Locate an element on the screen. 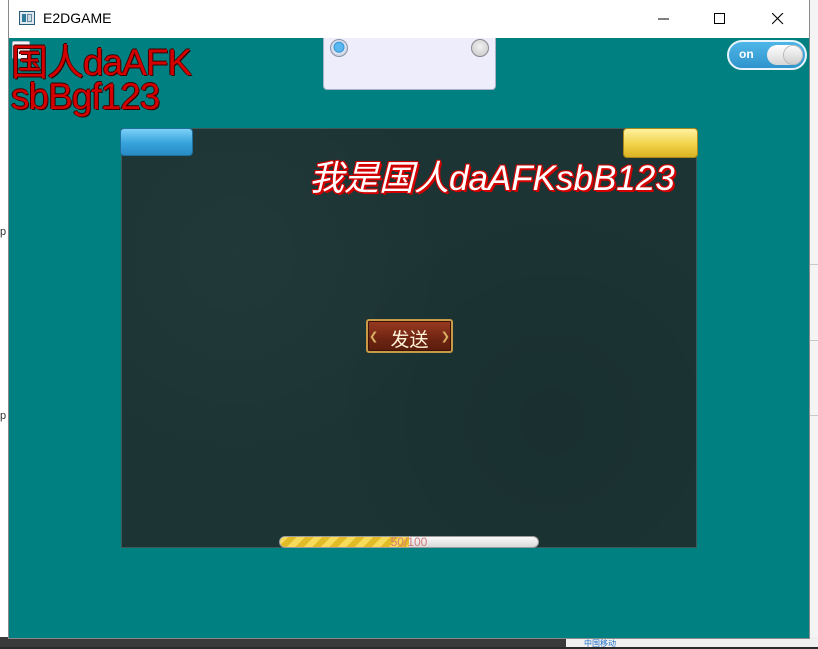 Image resolution: width=818 pixels, height=649 pixels. app-icon is located at coordinates (27, 18).